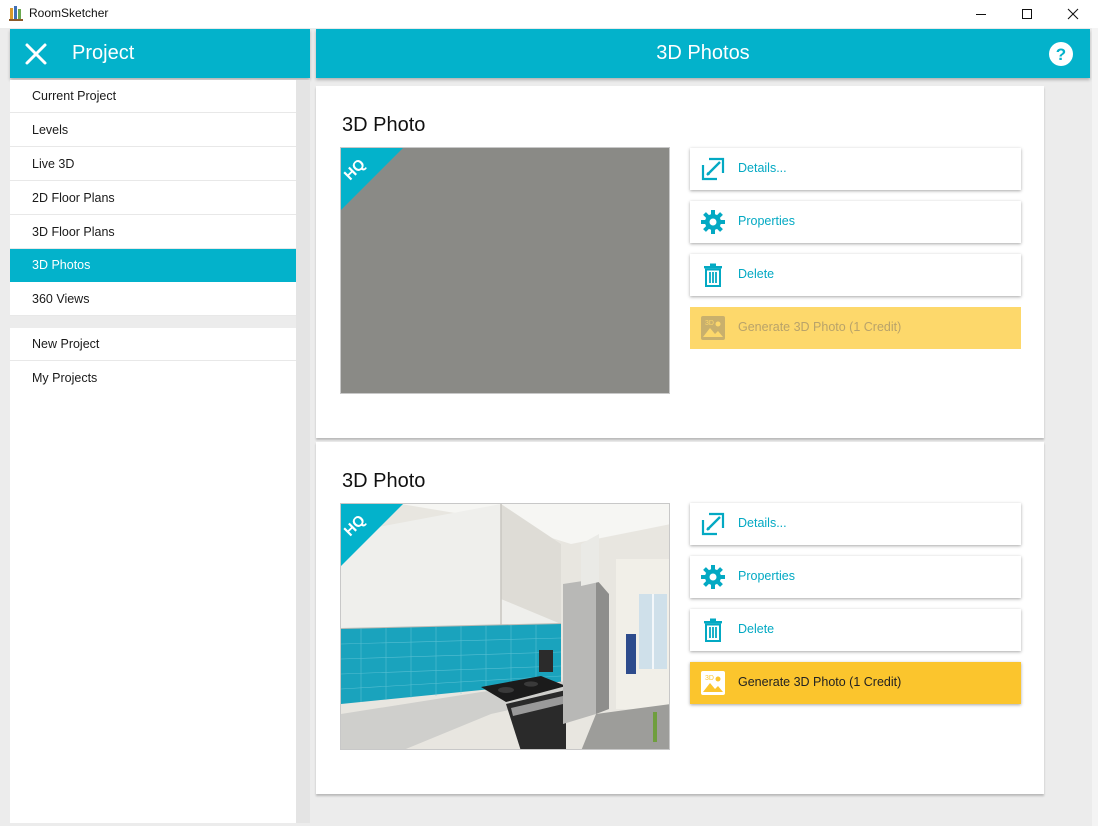  I want to click on minimize-button, so click(981, 14).